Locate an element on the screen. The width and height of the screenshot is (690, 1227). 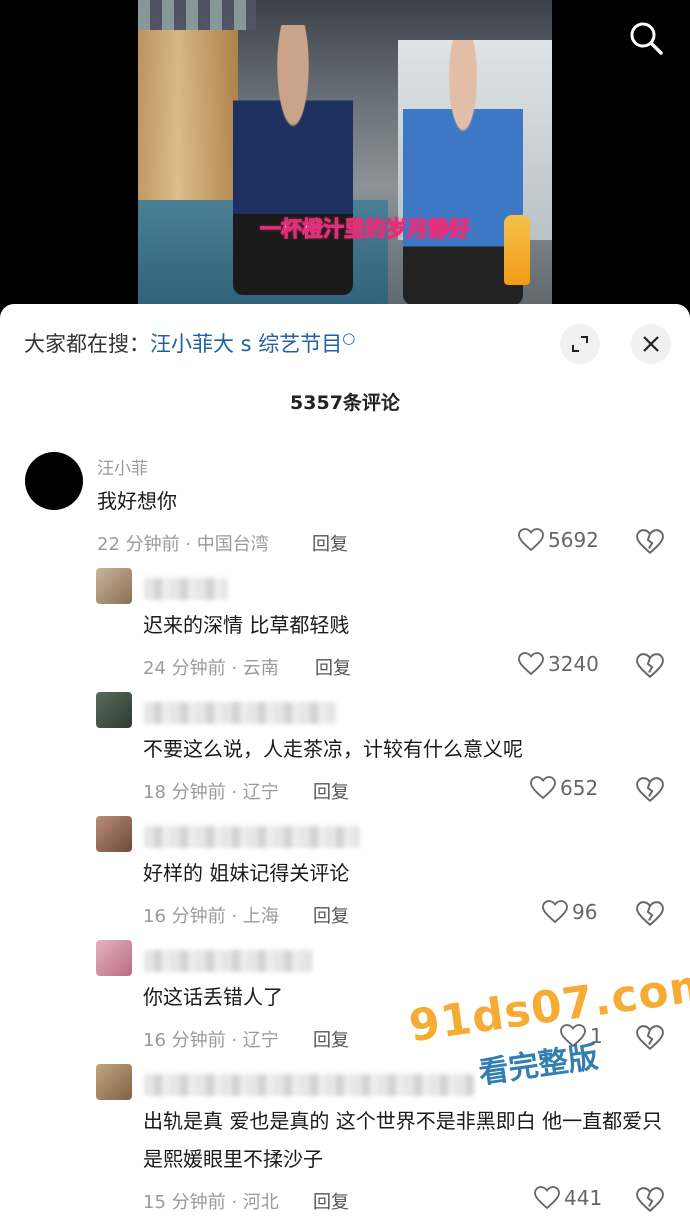
comment-text: 出轨是真 爱也是真的 这个世界不是非黑即白 他一直都爱只是熙媛眼里不揉沙子 is located at coordinates (403, 1140).